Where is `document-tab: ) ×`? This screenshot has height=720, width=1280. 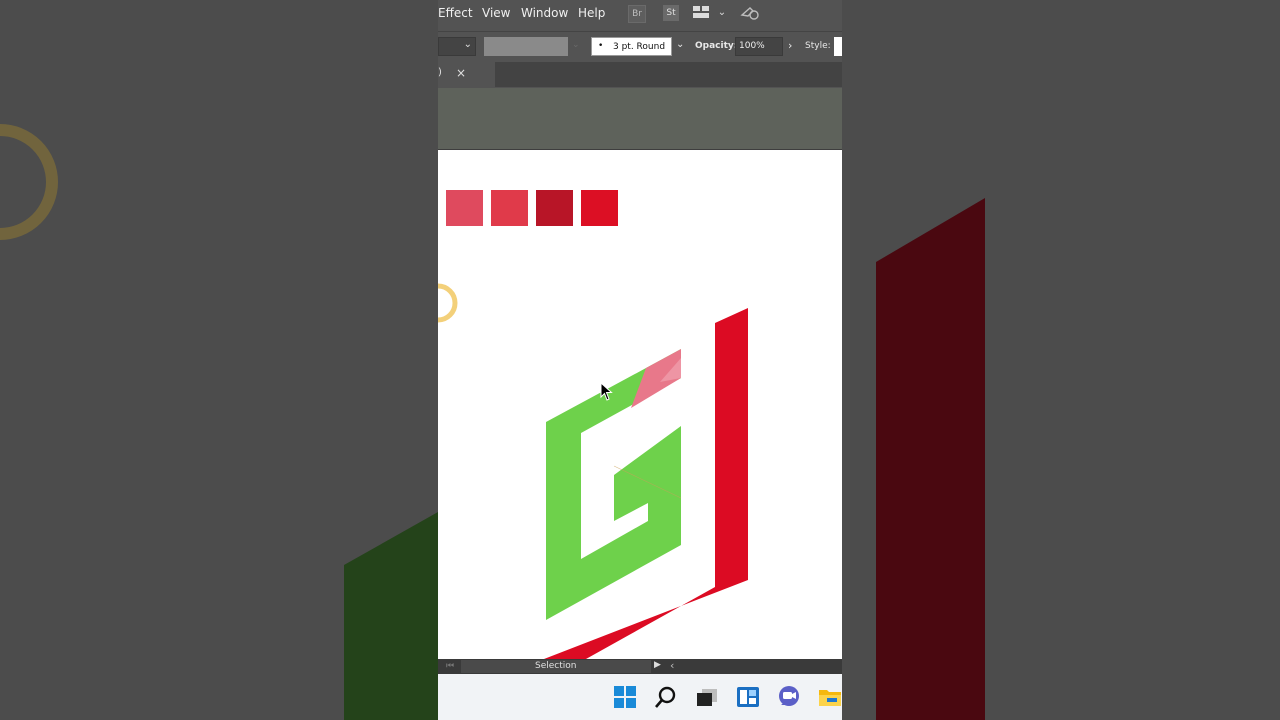 document-tab: ) × is located at coordinates (466, 74).